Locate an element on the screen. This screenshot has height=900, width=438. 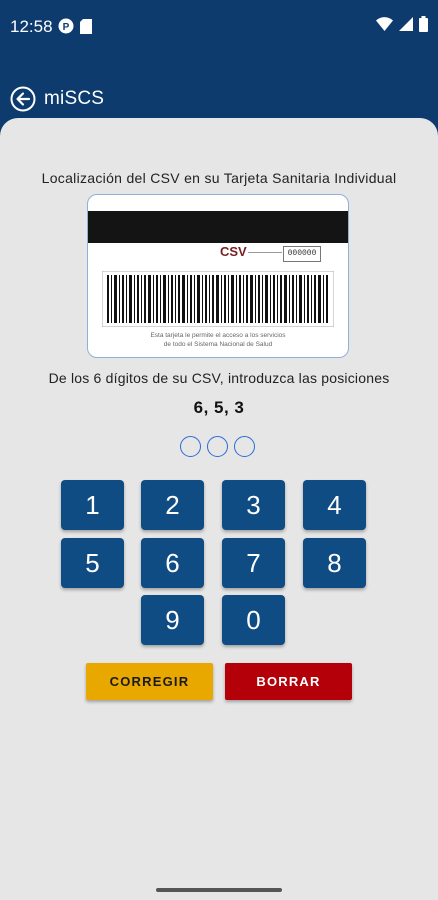
key-3: 3 is located at coordinates (253, 505).